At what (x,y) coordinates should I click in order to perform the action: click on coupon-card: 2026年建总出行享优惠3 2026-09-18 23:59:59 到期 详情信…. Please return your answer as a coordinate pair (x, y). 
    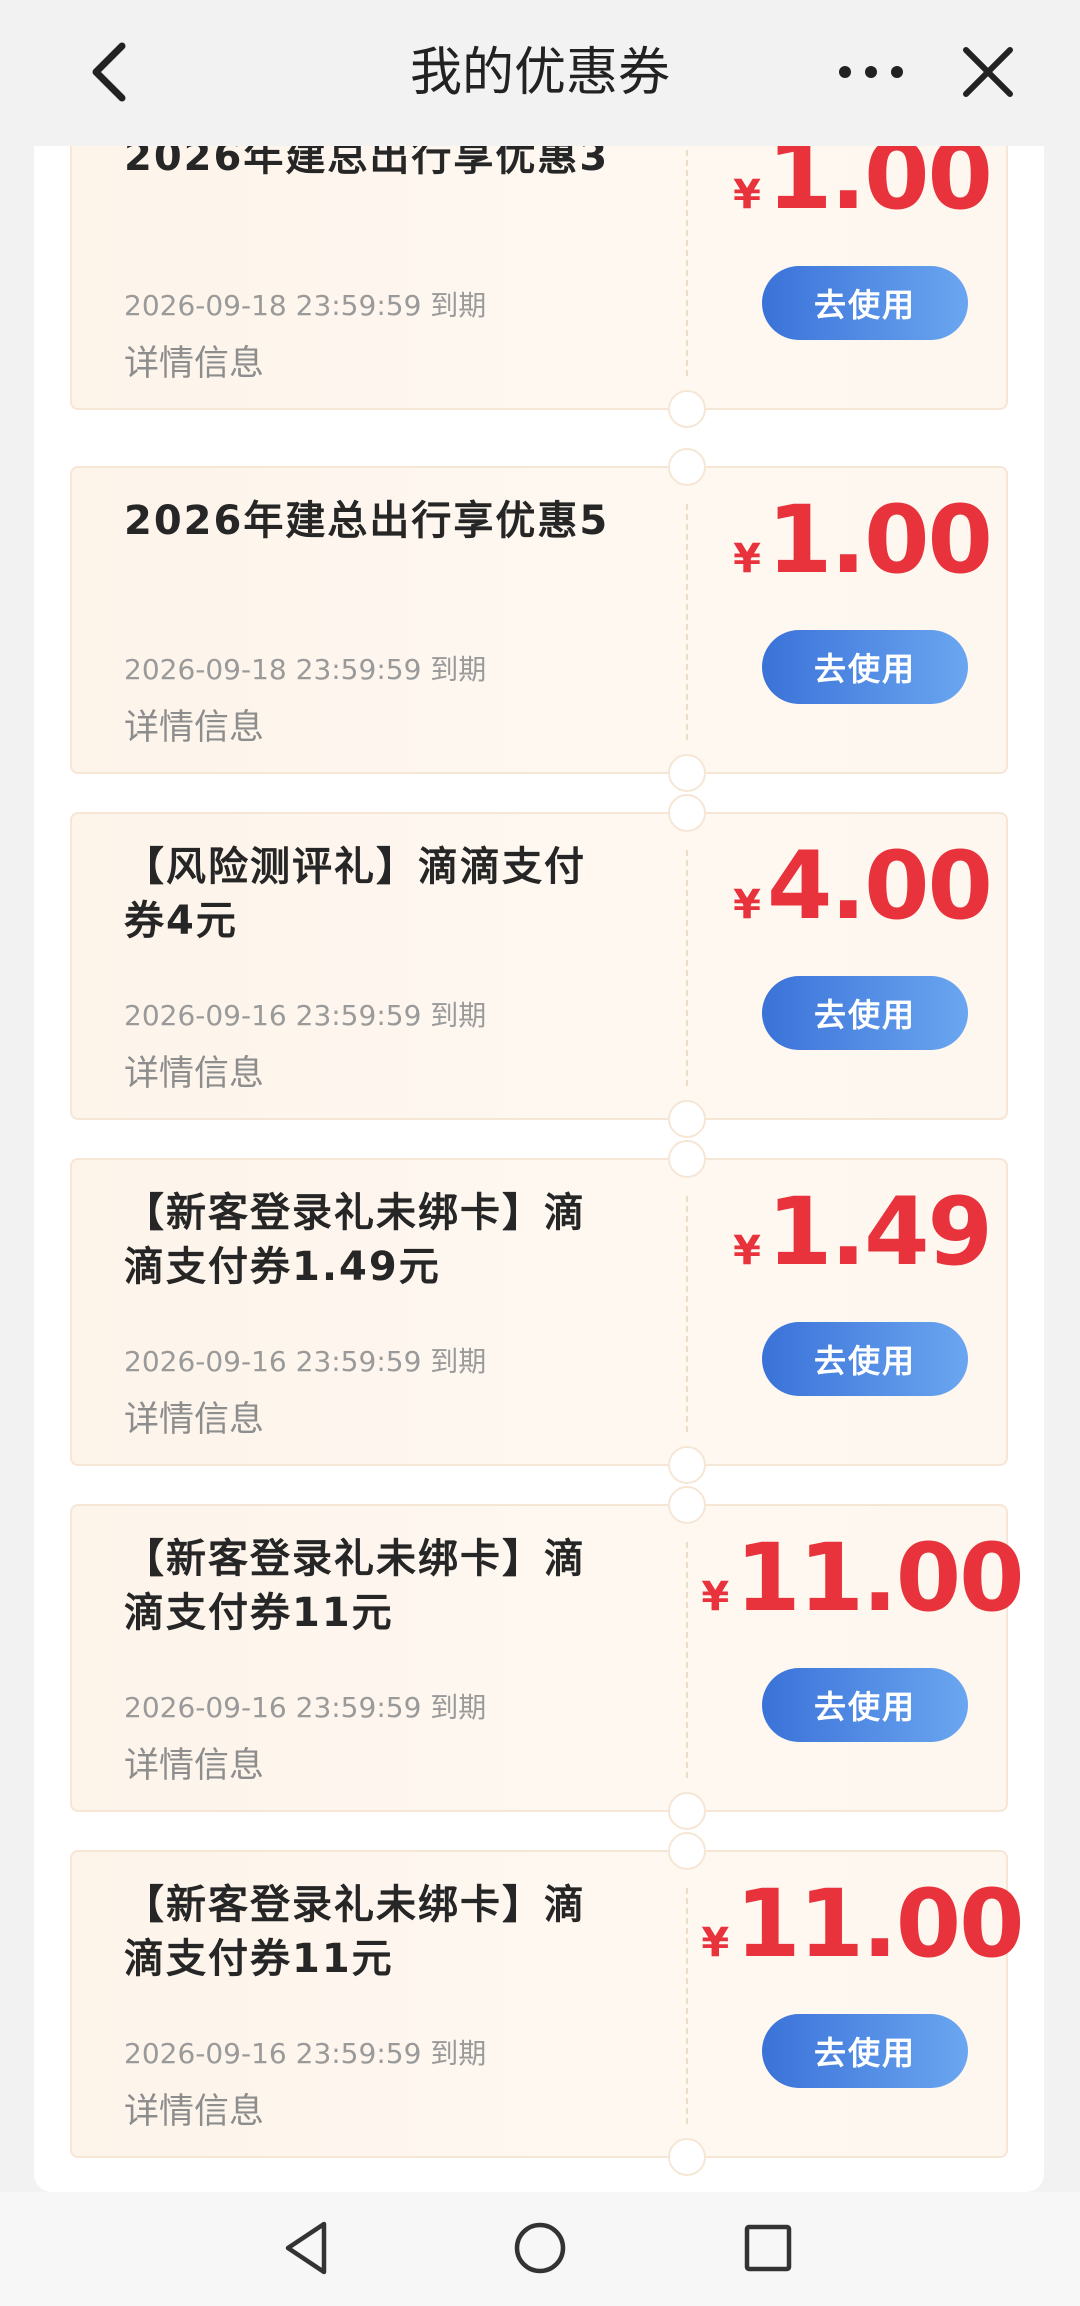
    Looking at the image, I should click on (539, 287).